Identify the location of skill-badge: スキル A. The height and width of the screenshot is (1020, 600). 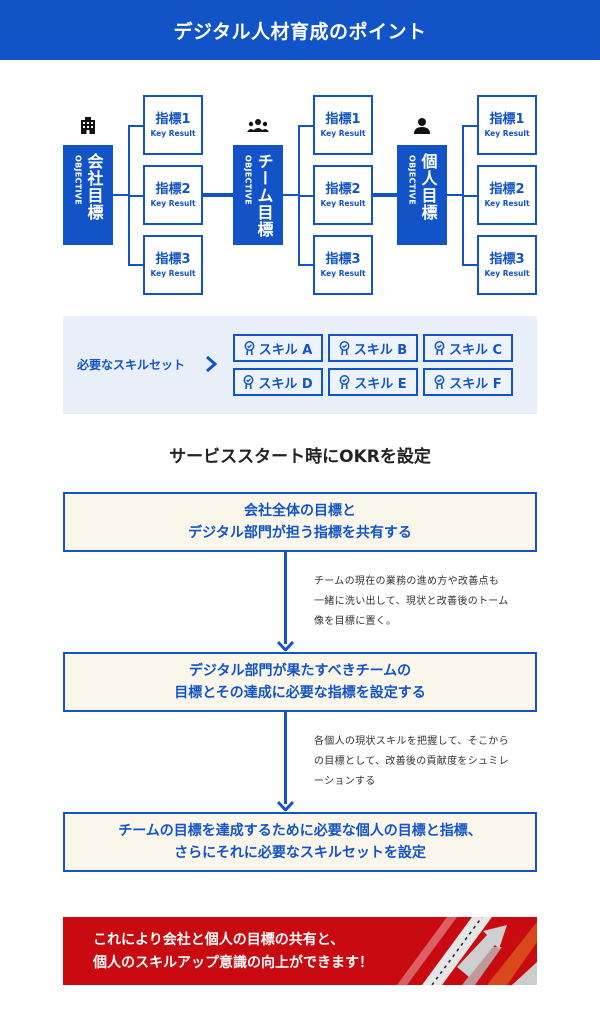
(278, 348).